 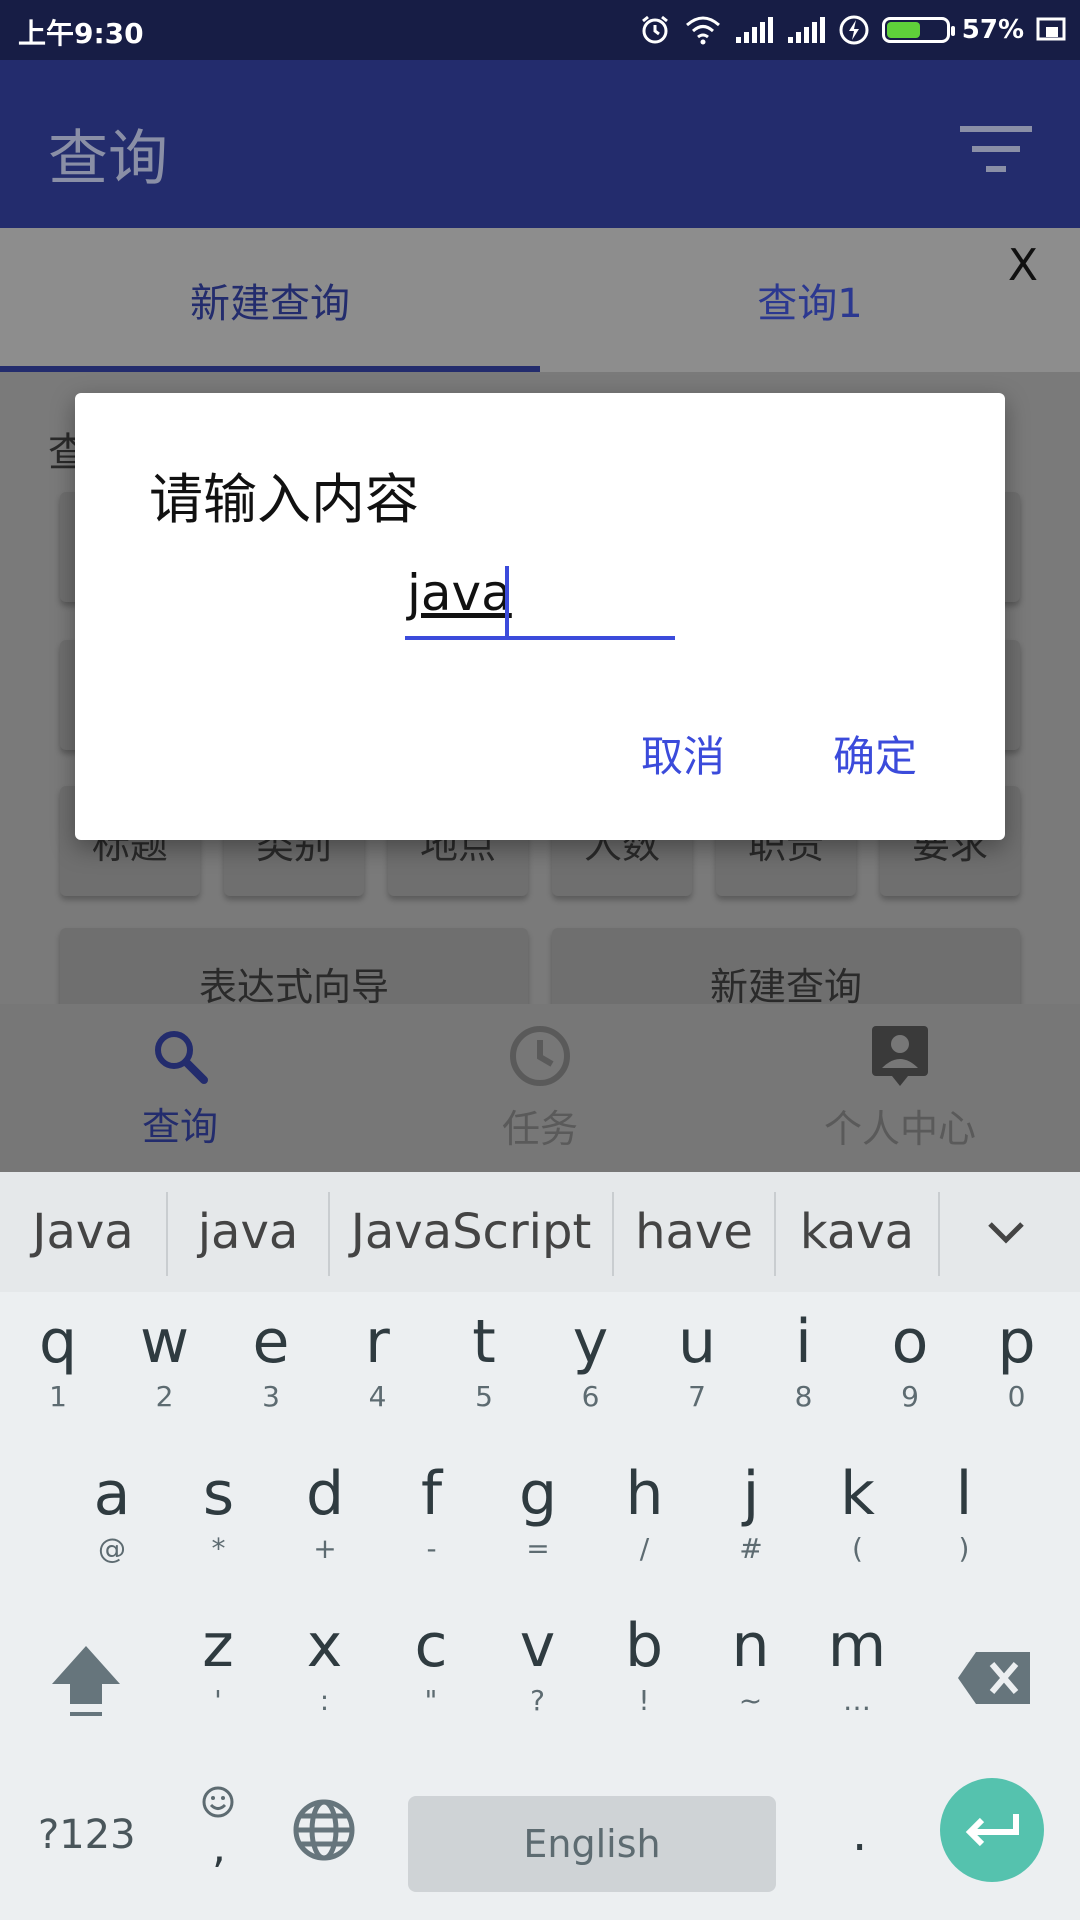 I want to click on enter-key, so click(x=992, y=1830).